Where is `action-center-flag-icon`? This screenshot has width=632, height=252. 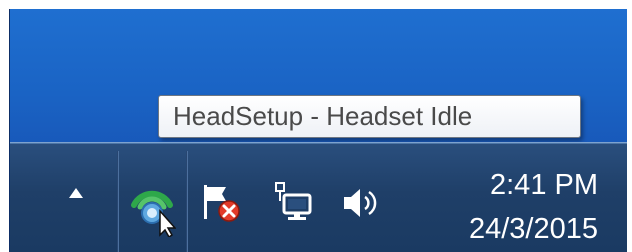 action-center-flag-icon is located at coordinates (222, 203).